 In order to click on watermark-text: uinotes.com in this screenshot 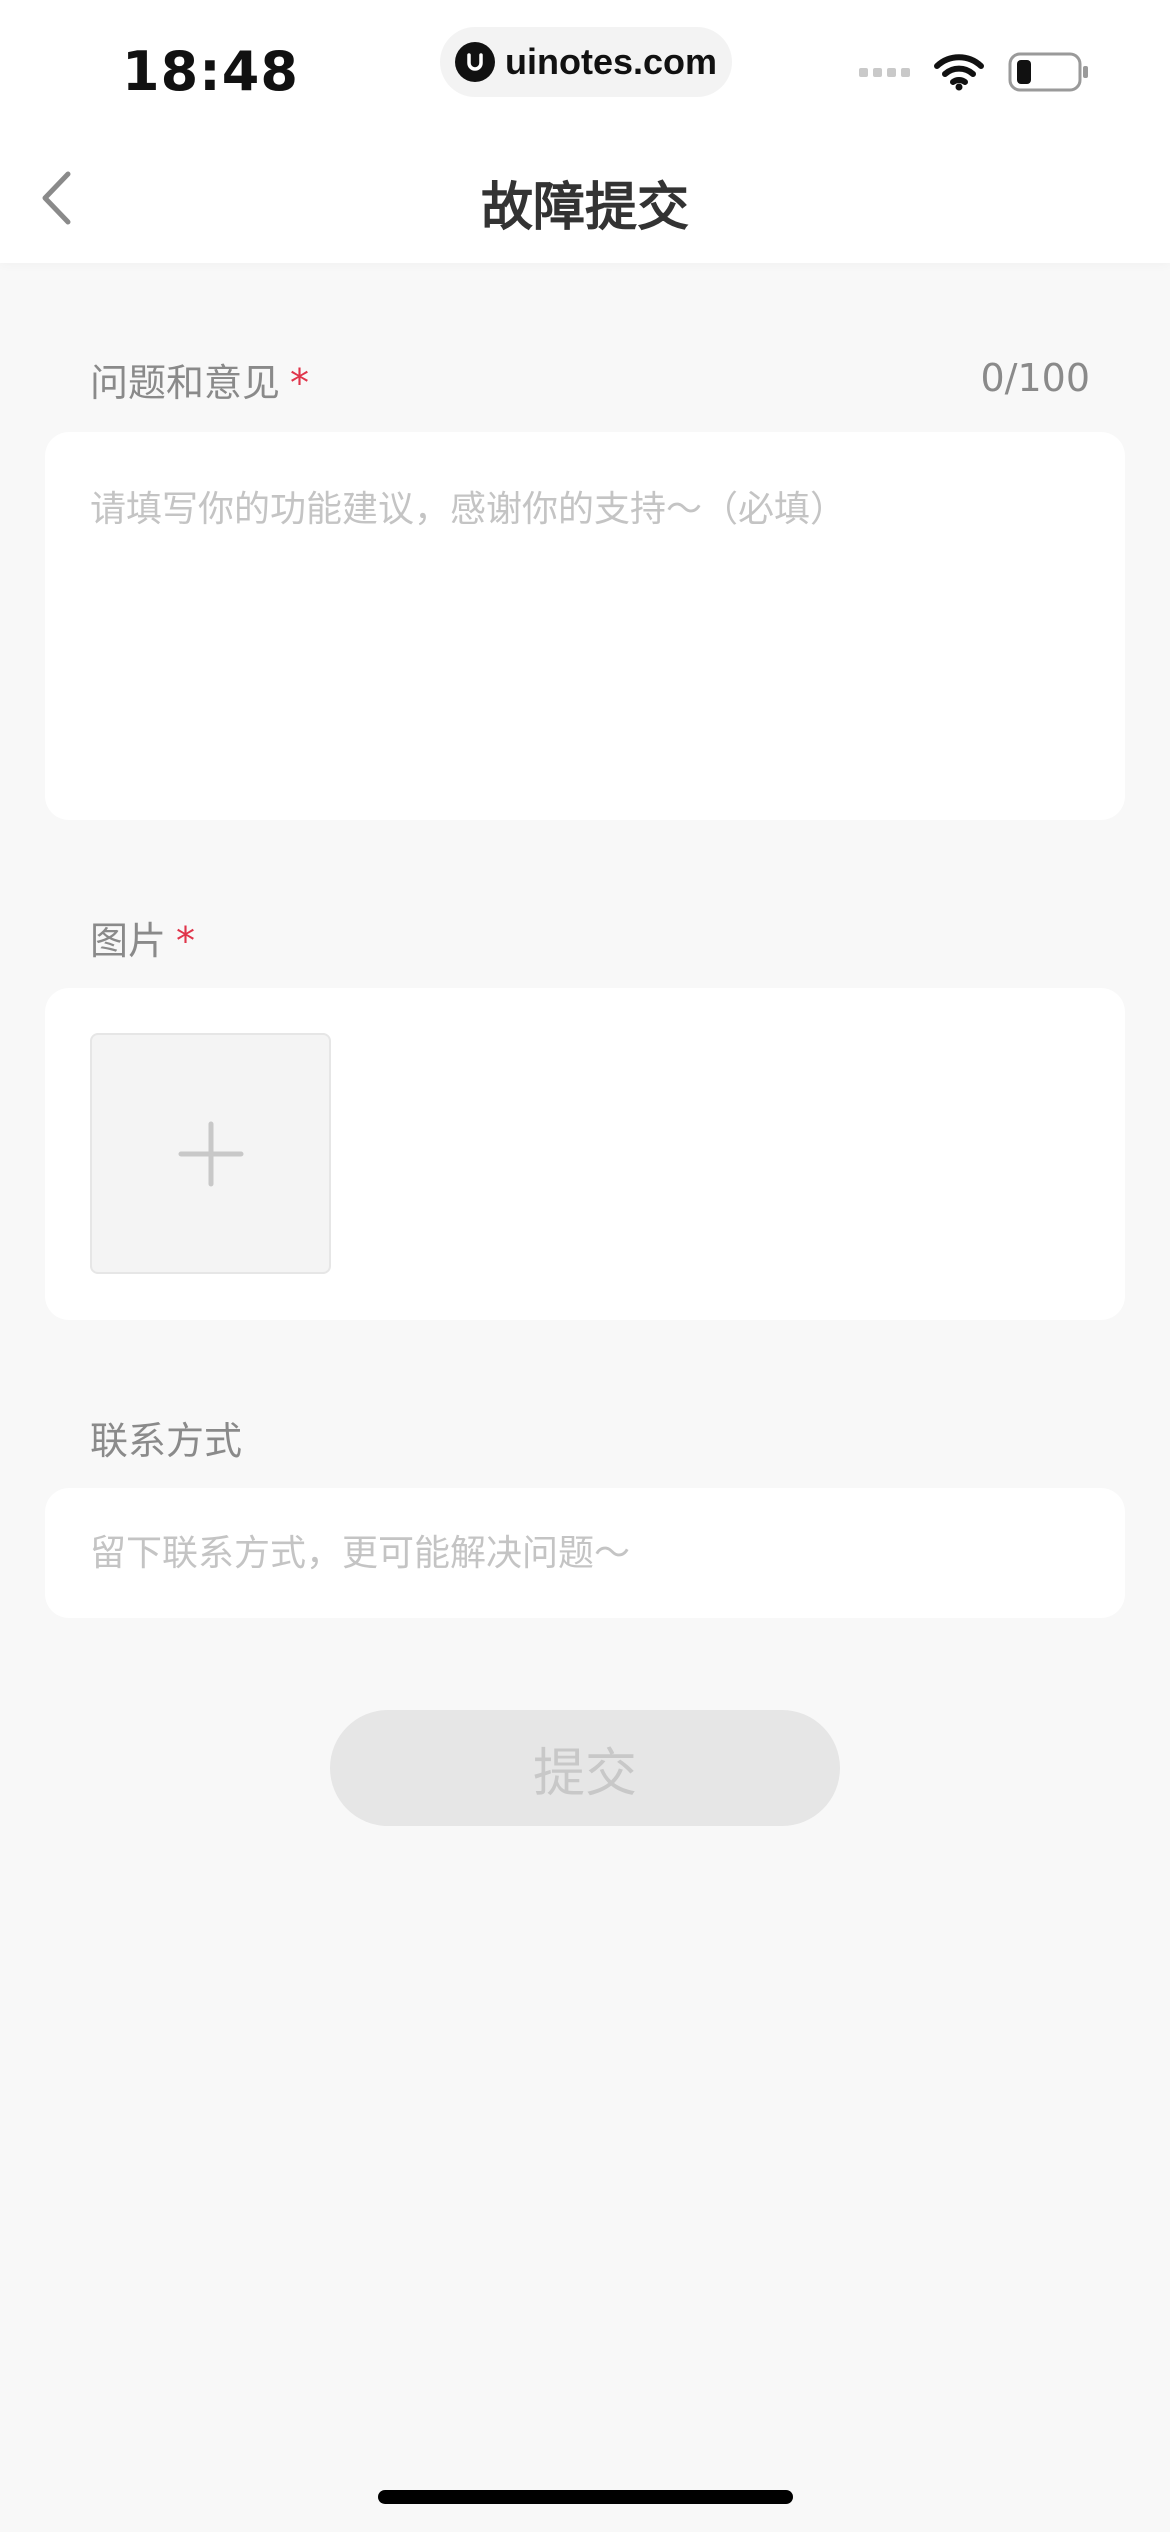, I will do `click(611, 61)`.